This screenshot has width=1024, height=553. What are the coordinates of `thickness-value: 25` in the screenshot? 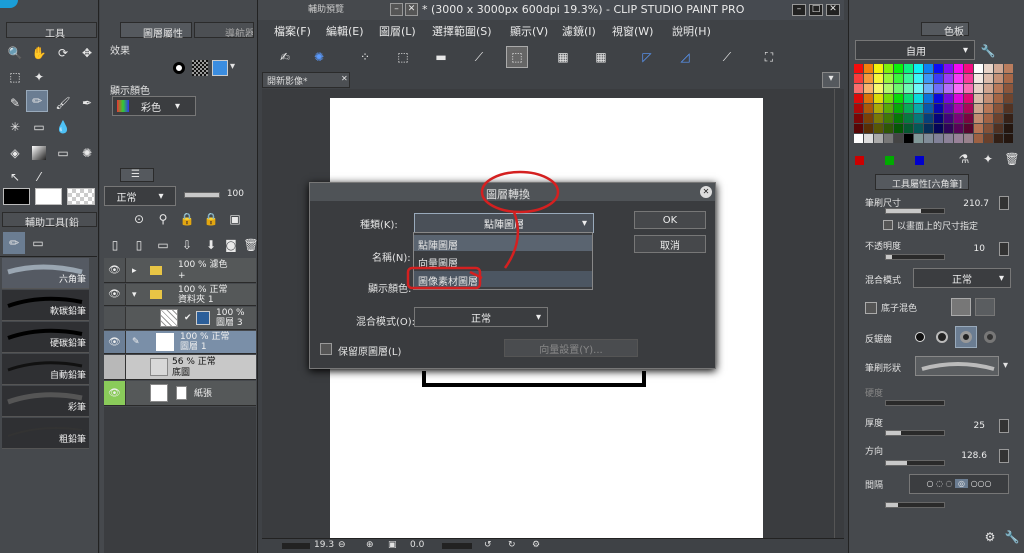 It's located at (977, 426).